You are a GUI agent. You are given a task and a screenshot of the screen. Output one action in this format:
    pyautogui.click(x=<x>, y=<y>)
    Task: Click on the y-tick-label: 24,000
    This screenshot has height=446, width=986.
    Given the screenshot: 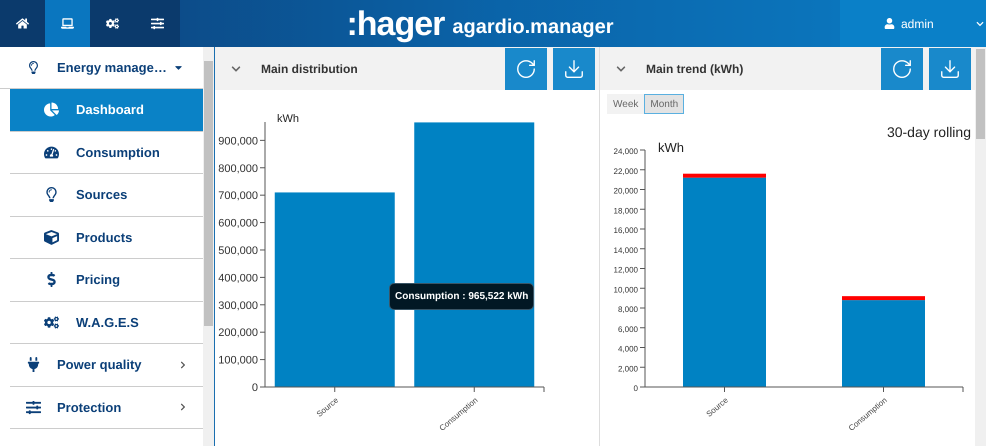 What is the action you would take?
    pyautogui.click(x=626, y=151)
    